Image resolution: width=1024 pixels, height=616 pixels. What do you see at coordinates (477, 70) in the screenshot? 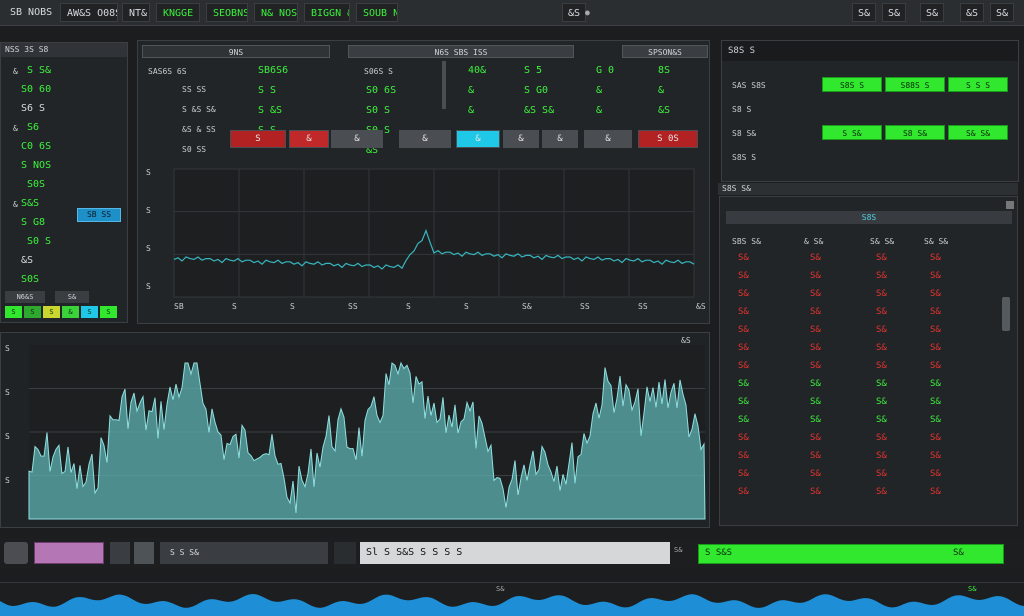
I see `order-grid-cell: 40&` at bounding box center [477, 70].